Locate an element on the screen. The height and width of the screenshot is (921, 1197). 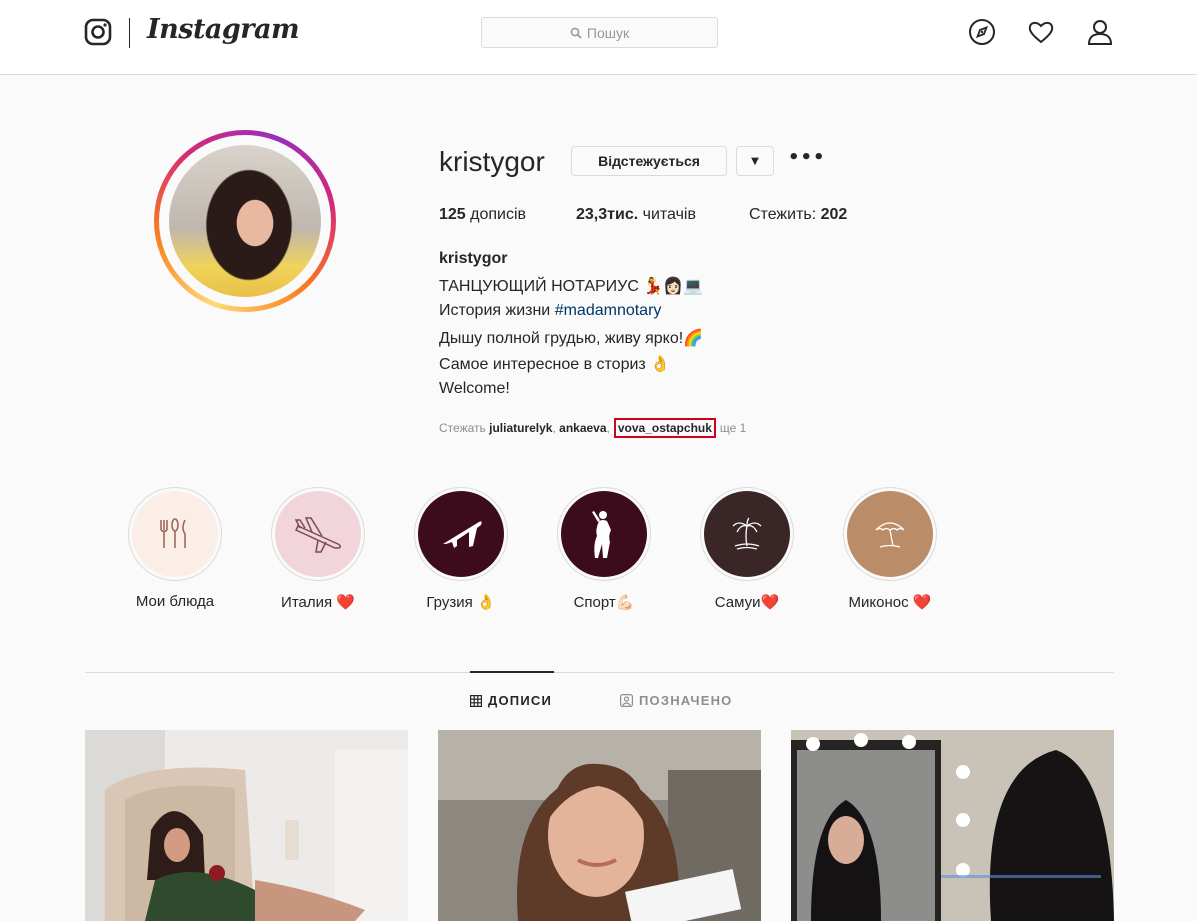
followed-by-more: ще 1 is located at coordinates (733, 428).